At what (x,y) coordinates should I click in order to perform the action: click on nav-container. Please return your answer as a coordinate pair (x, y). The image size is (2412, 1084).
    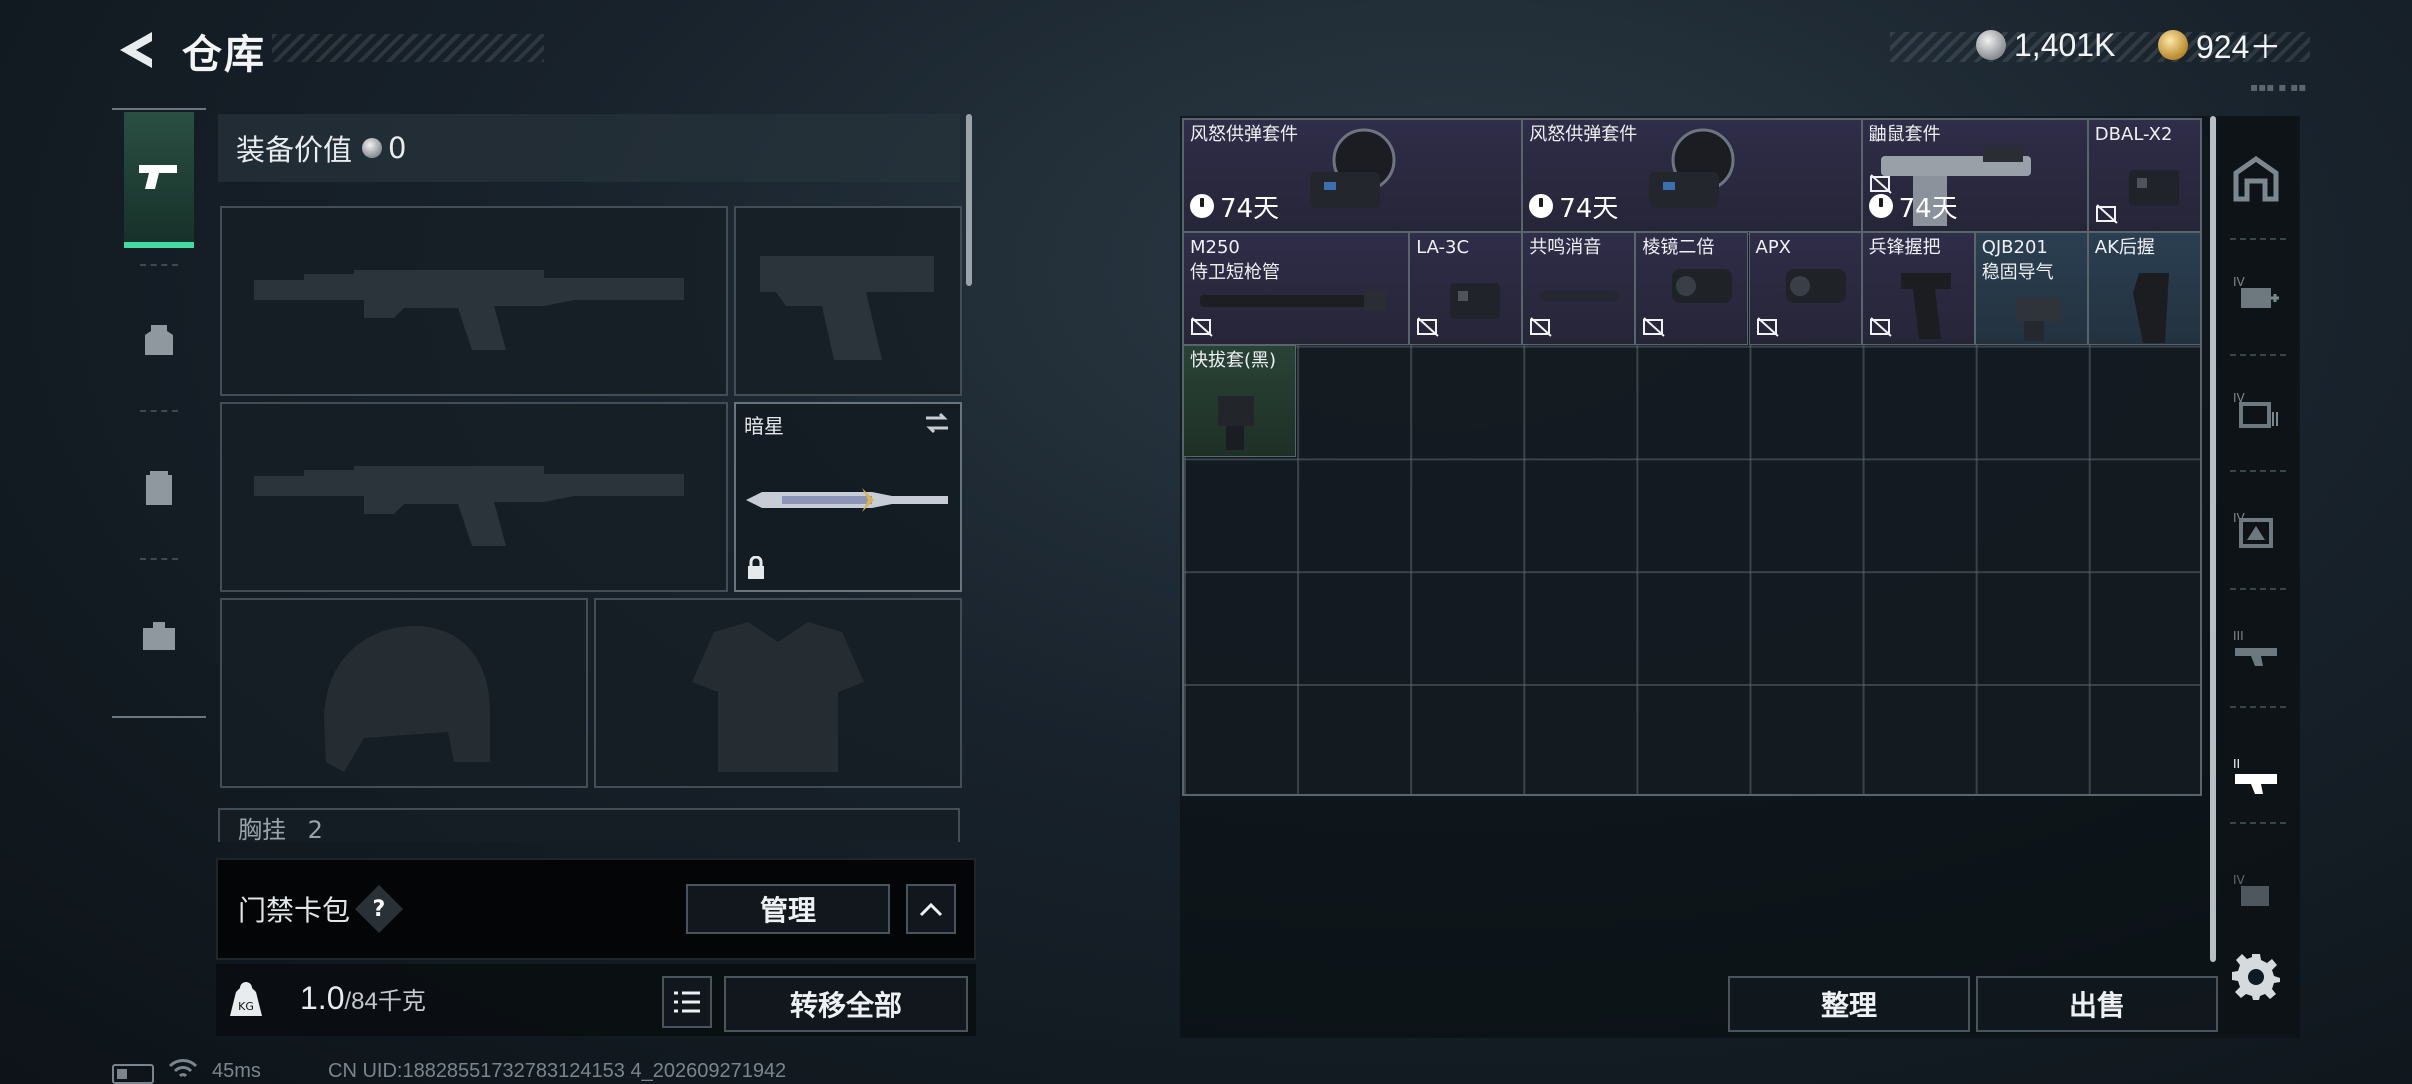
    Looking at the image, I should click on (159, 487).